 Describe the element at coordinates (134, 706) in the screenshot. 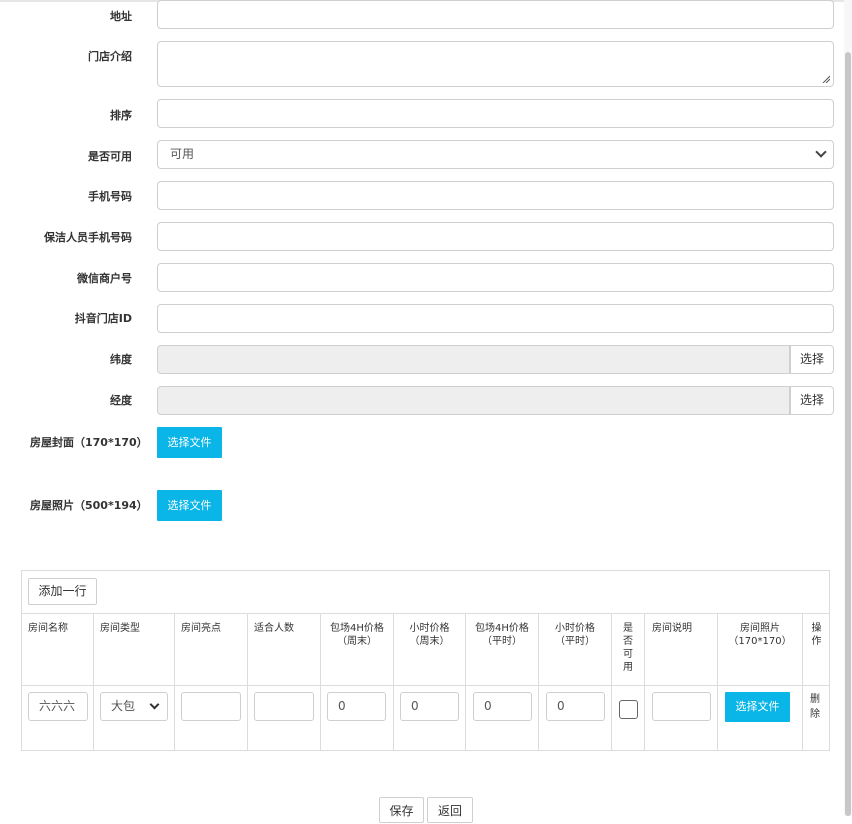

I see `room-type-select: 大包` at that location.